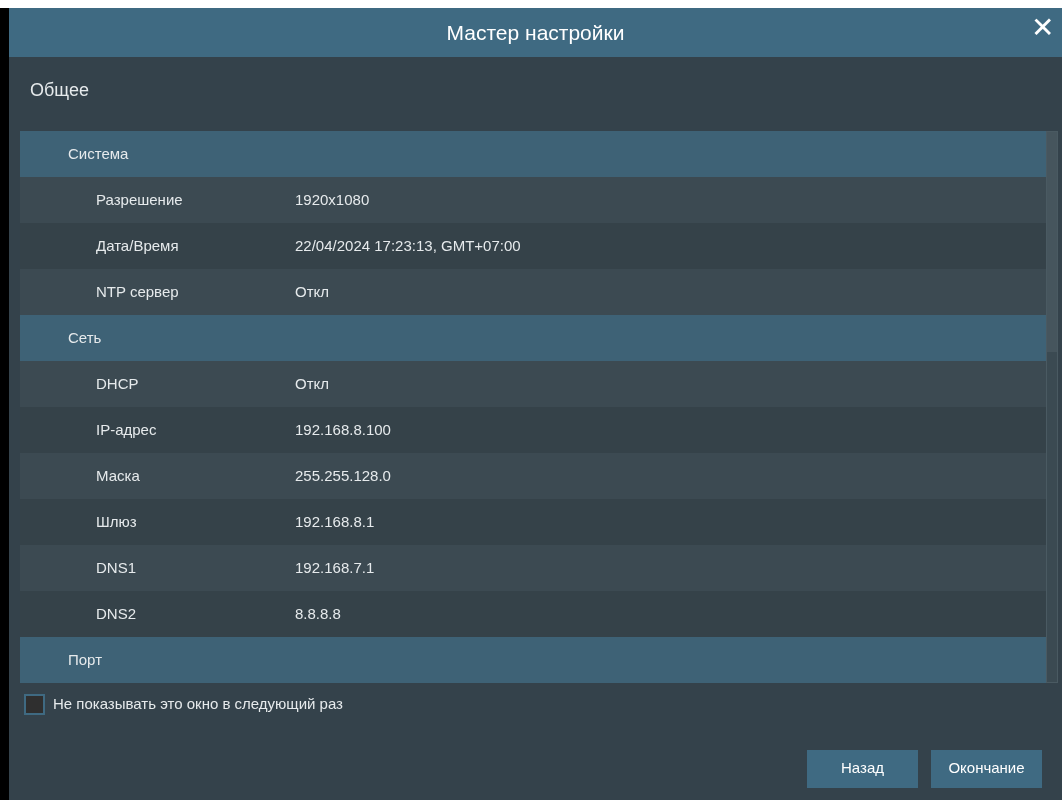 Image resolution: width=1062 pixels, height=800 pixels. What do you see at coordinates (117, 383) in the screenshot?
I see `setting-label: DHCP` at bounding box center [117, 383].